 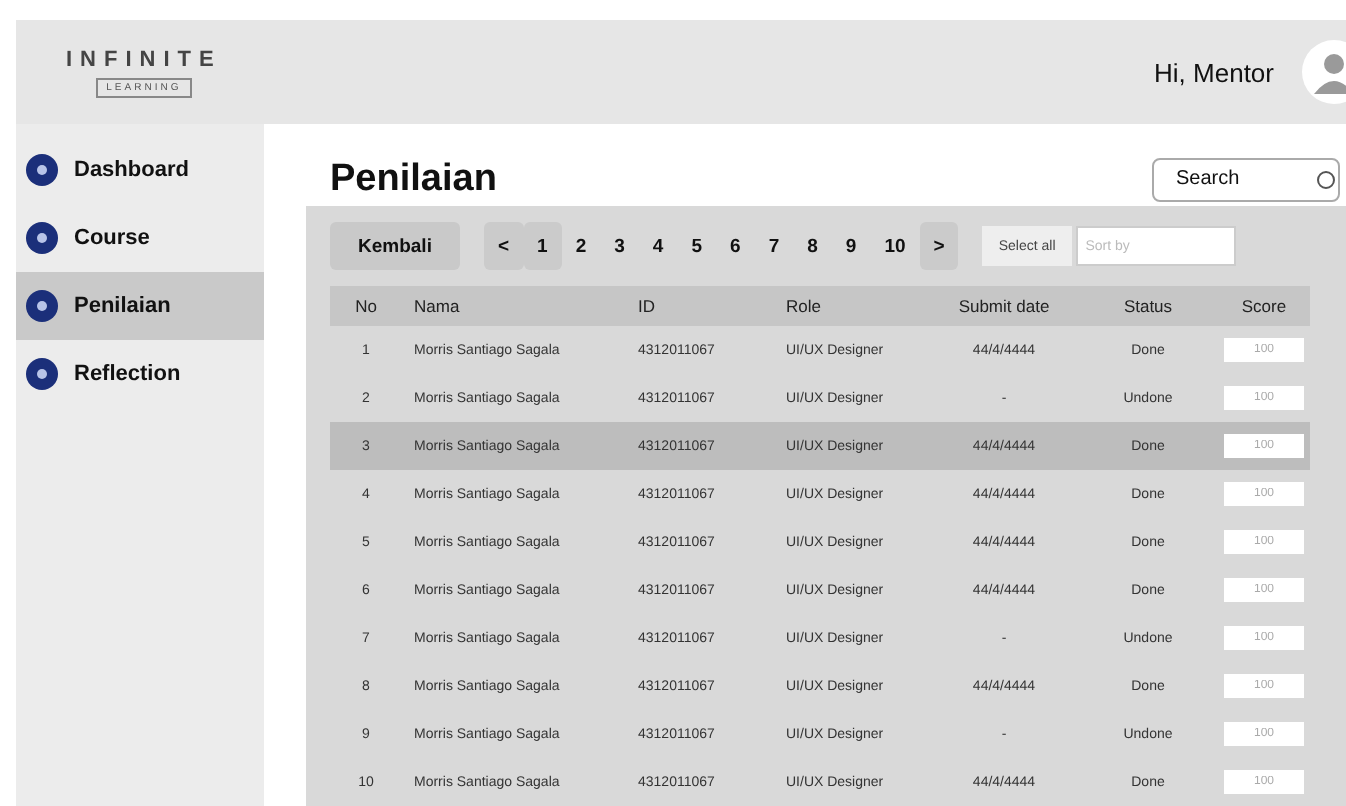 What do you see at coordinates (144, 59) in the screenshot?
I see `logo-title: INFINITE` at bounding box center [144, 59].